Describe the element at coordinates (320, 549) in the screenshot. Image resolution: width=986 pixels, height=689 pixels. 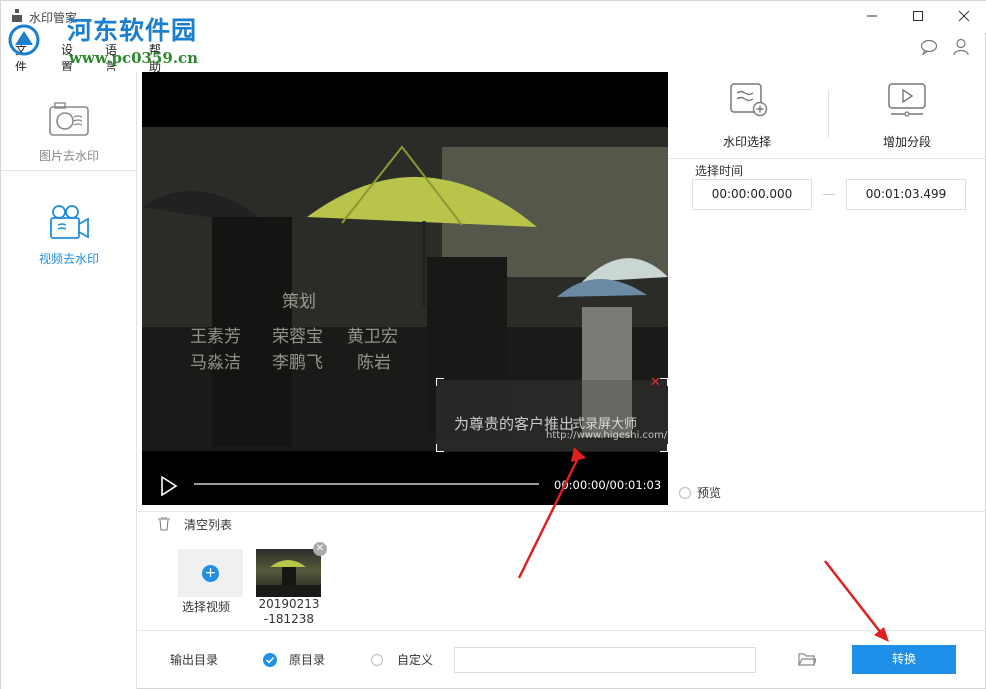
I see `remove-file-icon: ✕` at that location.